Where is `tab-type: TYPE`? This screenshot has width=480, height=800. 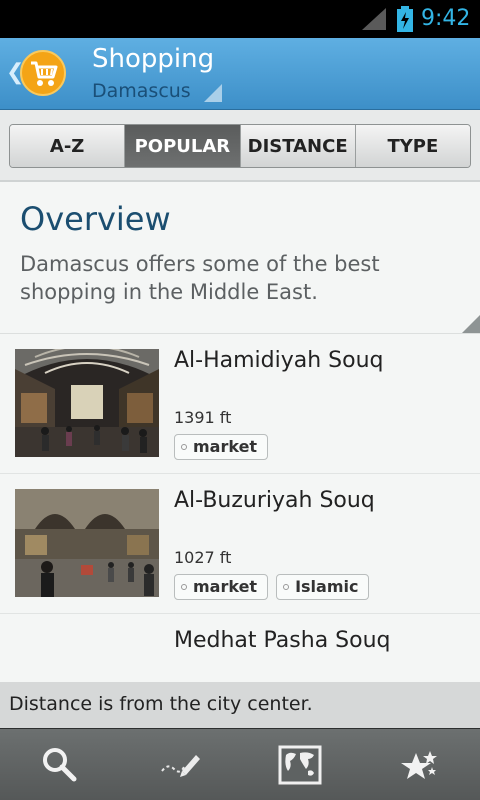
tab-type: TYPE is located at coordinates (412, 146).